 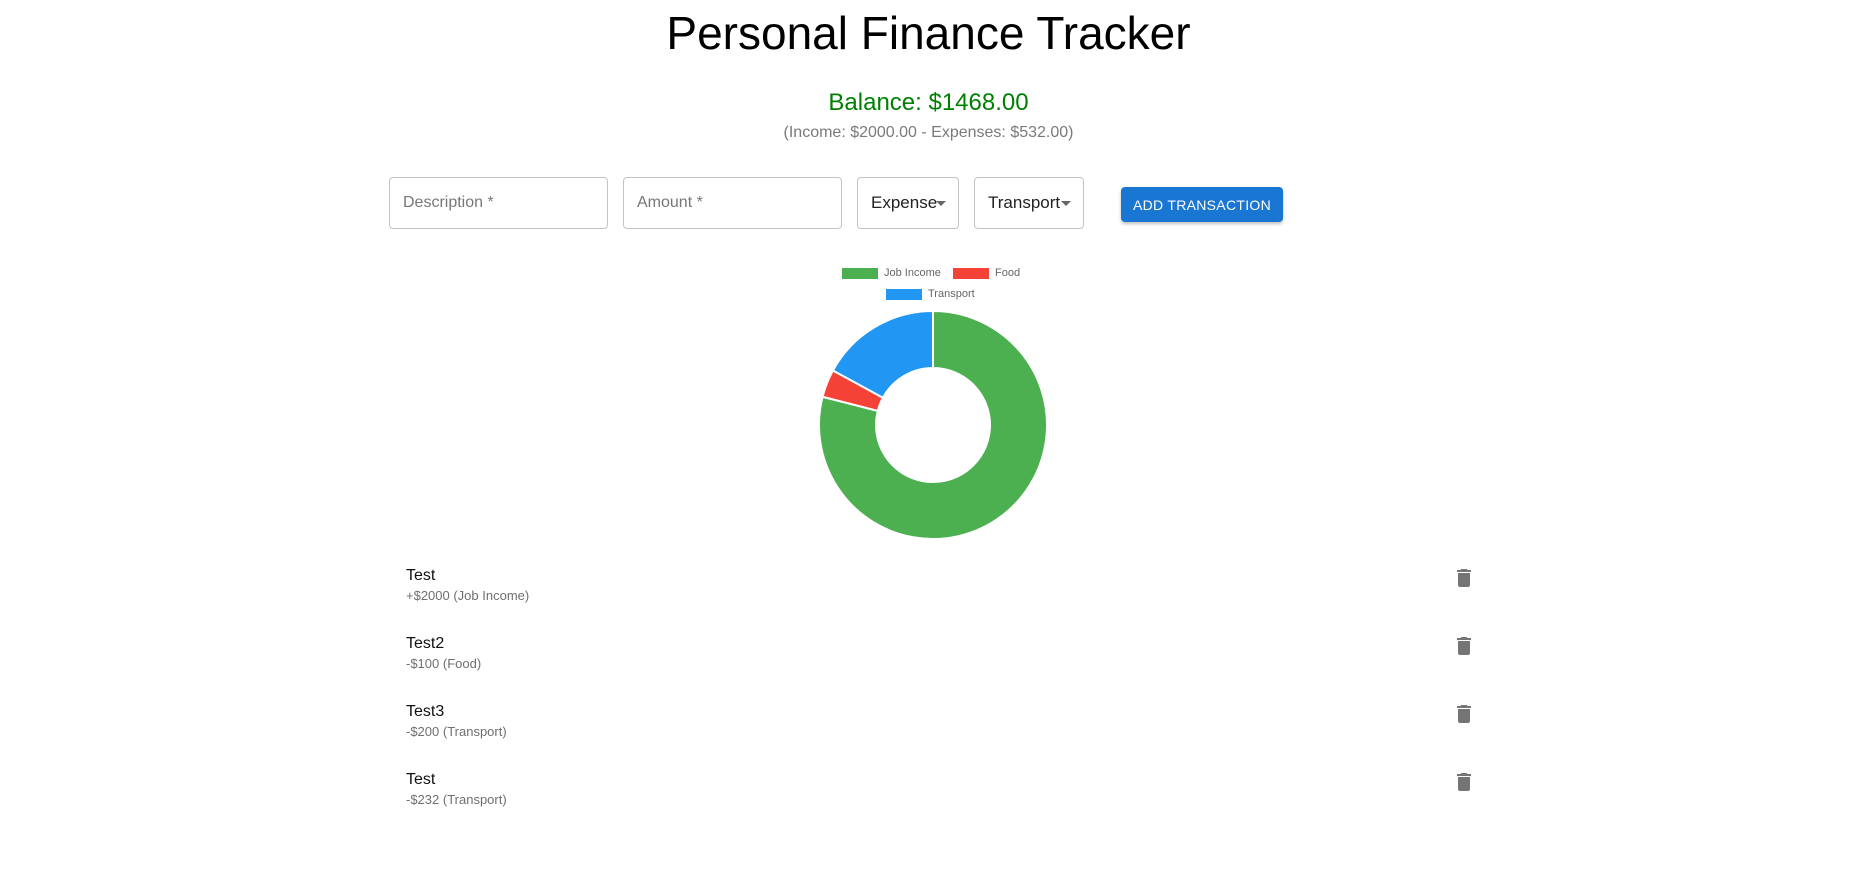 I want to click on transaction-row: Test +$2000 (Job Income), so click(x=941, y=591).